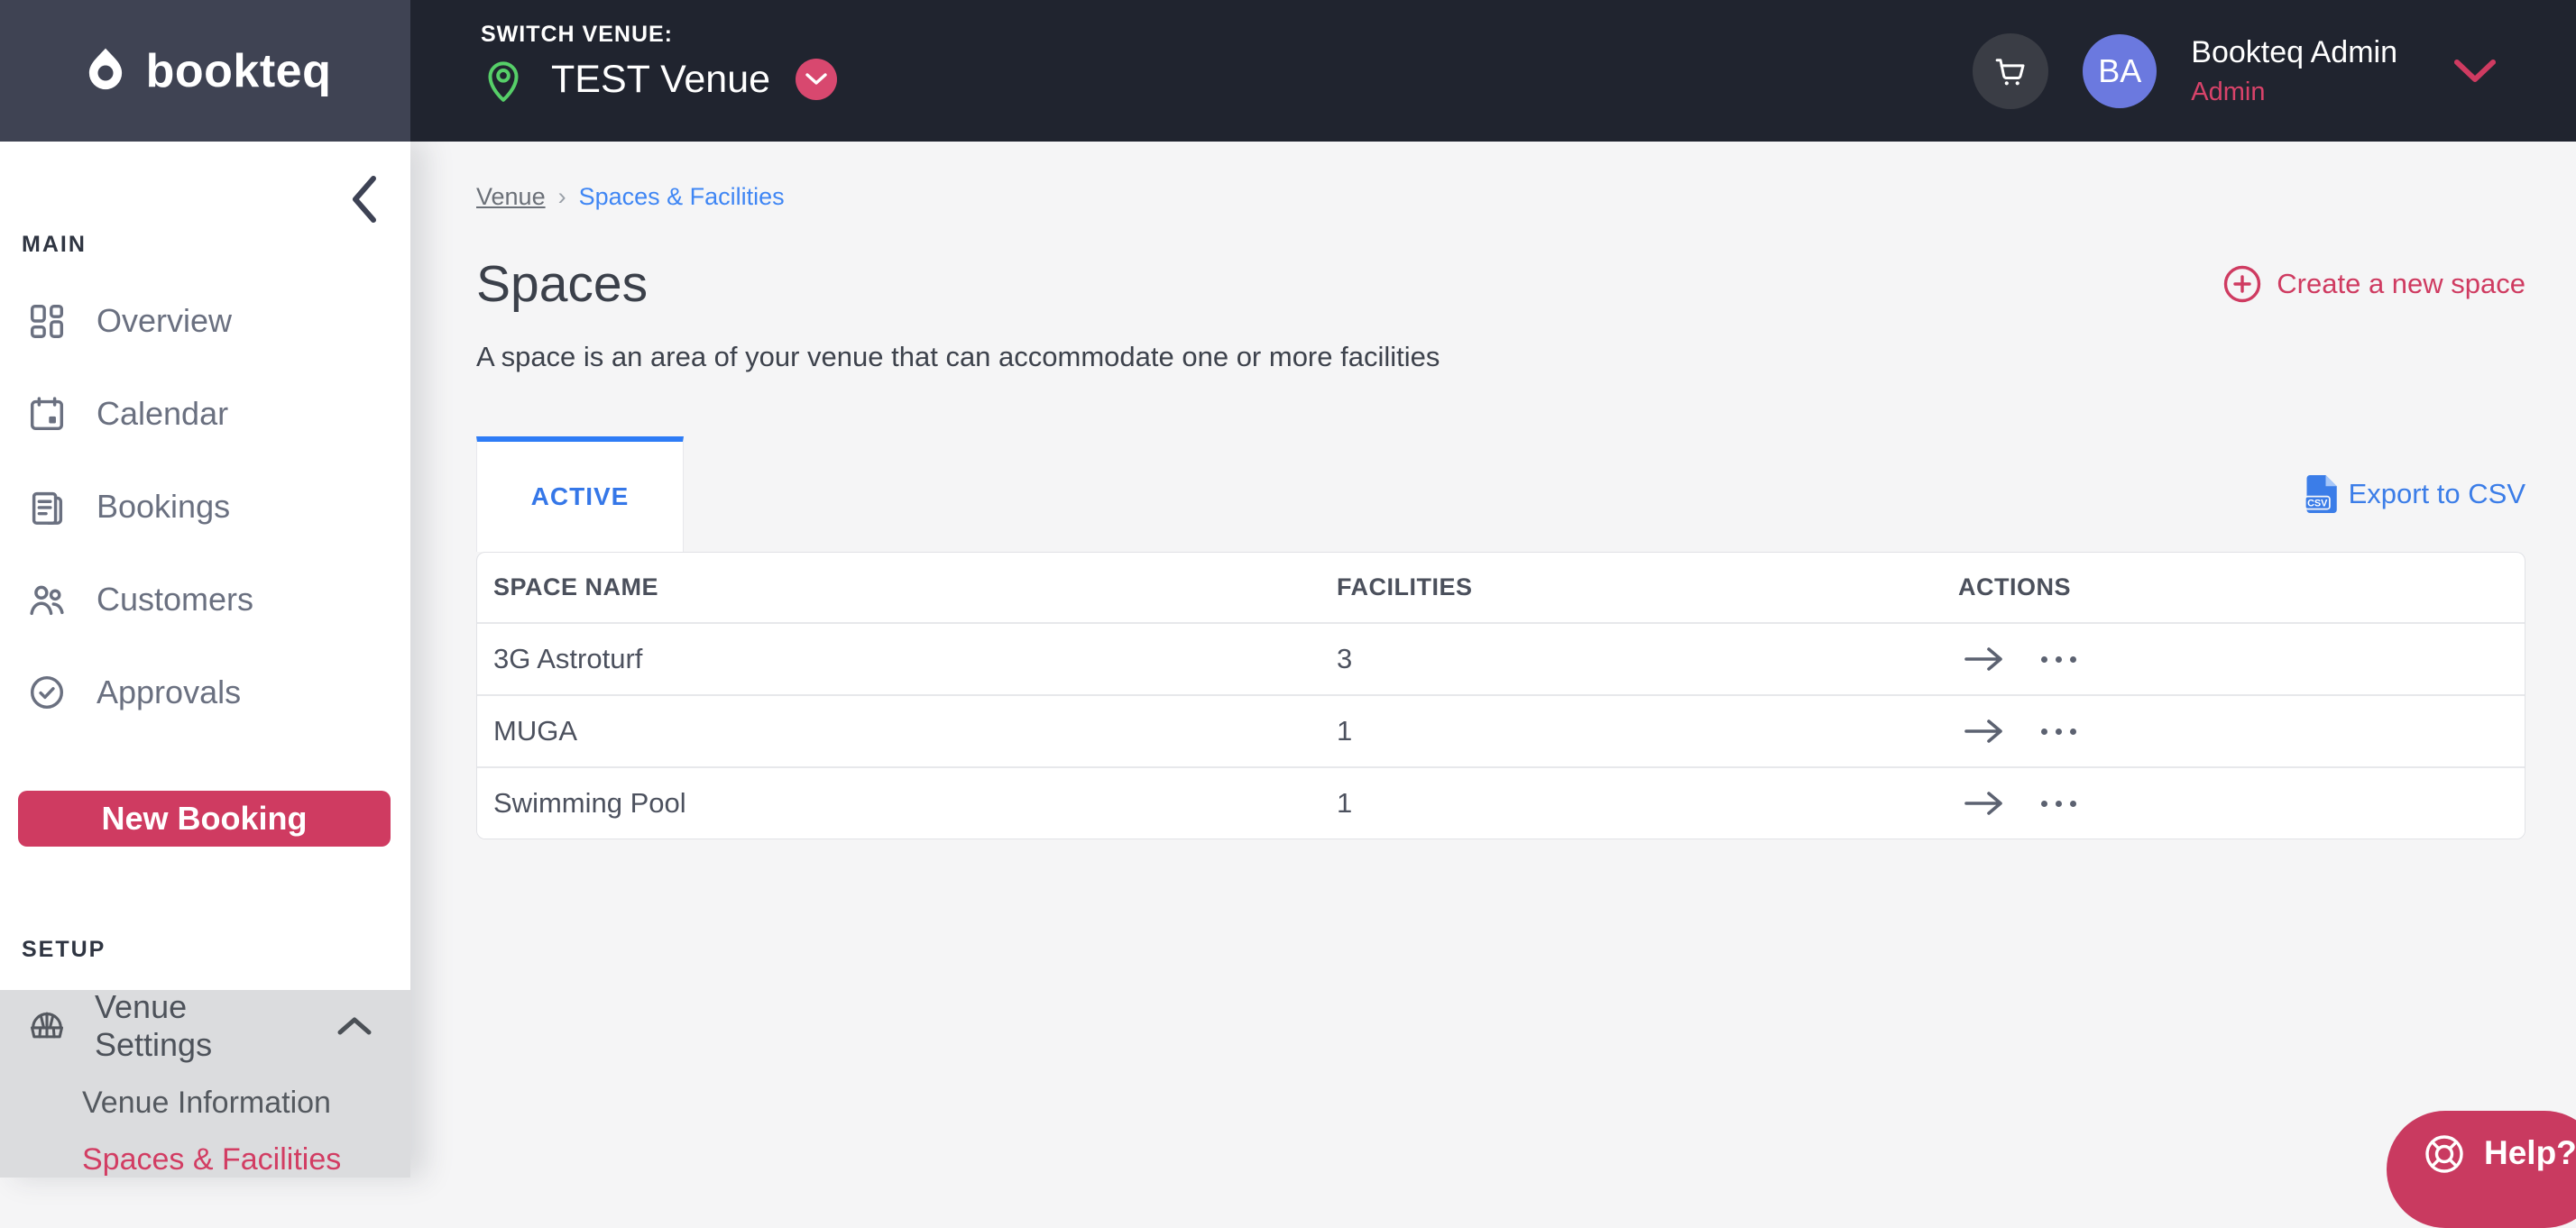  I want to click on brand-name: bookteq, so click(238, 70).